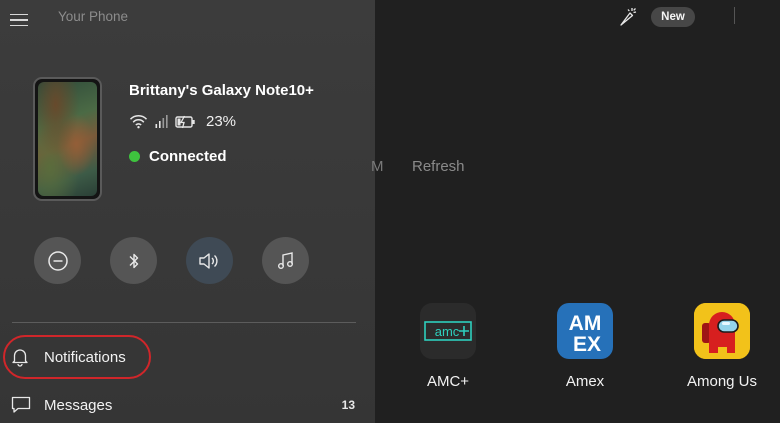 This screenshot has height=423, width=780. I want to click on connected-dot-icon, so click(134, 156).